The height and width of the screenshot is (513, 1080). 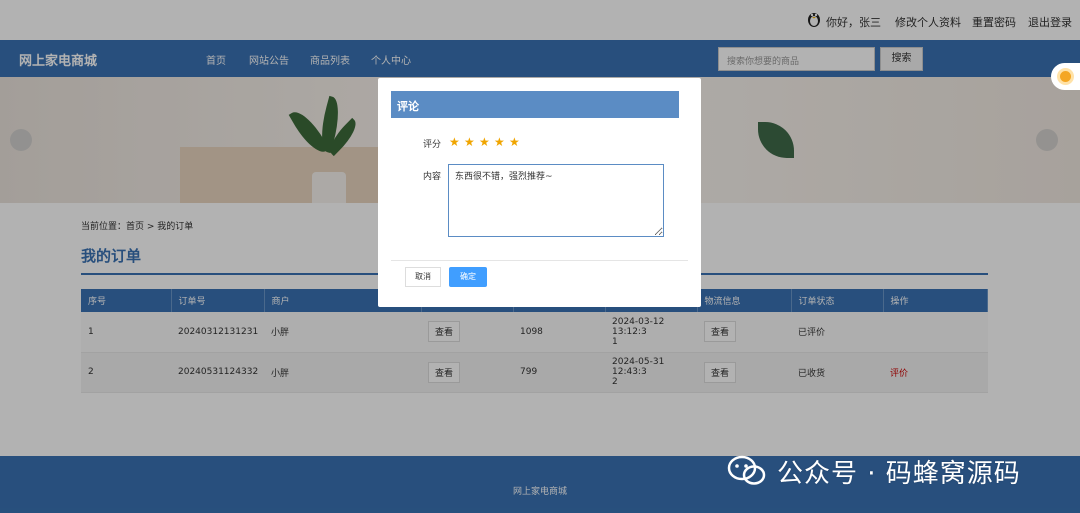 I want to click on side-float-widget, so click(x=1065, y=76).